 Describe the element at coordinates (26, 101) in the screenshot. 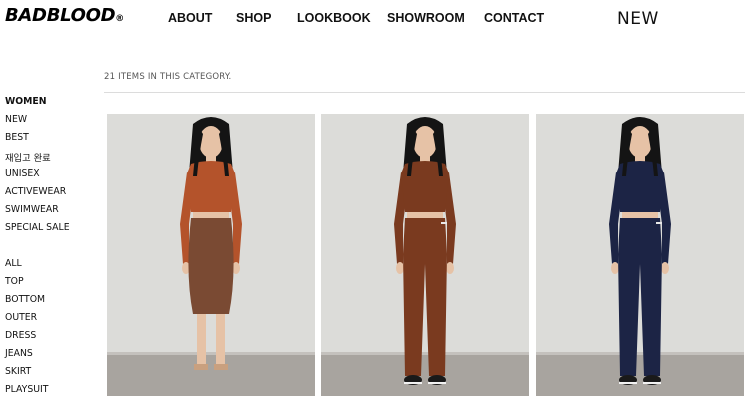

I see `sidebar-heading-women: WOMEN` at that location.